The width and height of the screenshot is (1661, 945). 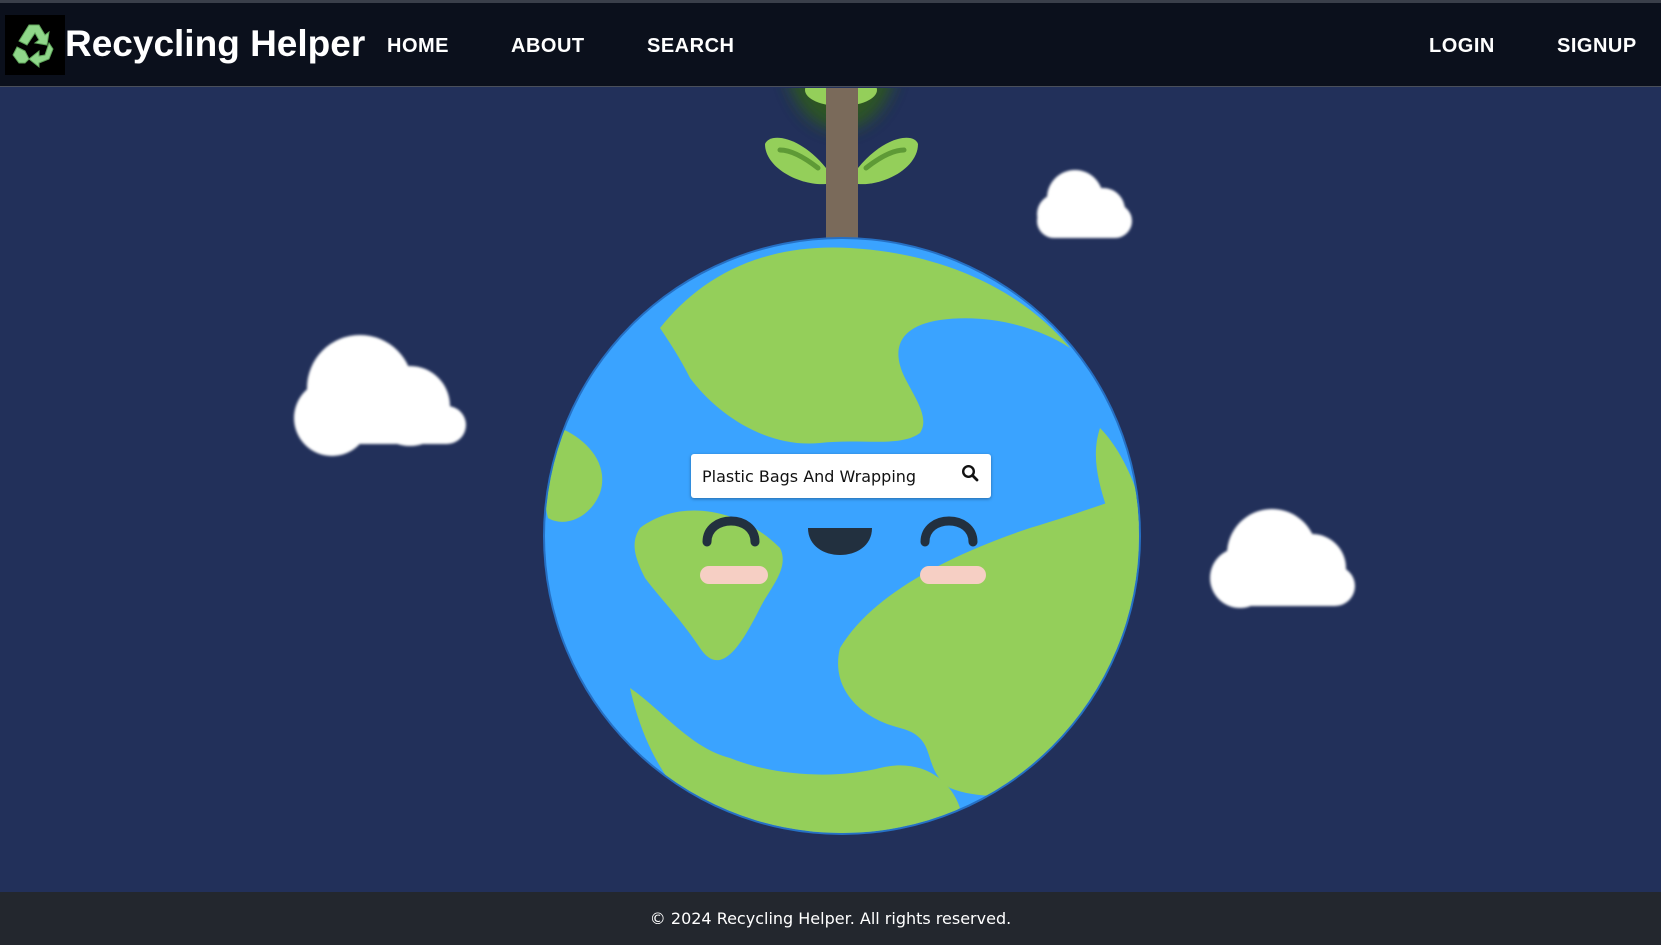 What do you see at coordinates (548, 46) in the screenshot?
I see `nav-about: ABOUT` at bounding box center [548, 46].